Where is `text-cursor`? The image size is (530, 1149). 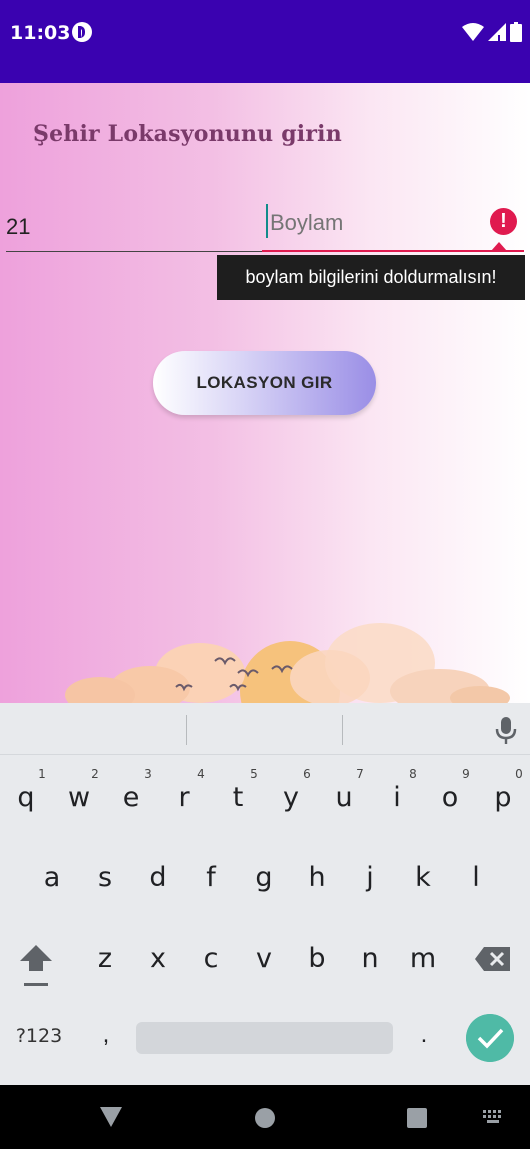
text-cursor is located at coordinates (267, 221).